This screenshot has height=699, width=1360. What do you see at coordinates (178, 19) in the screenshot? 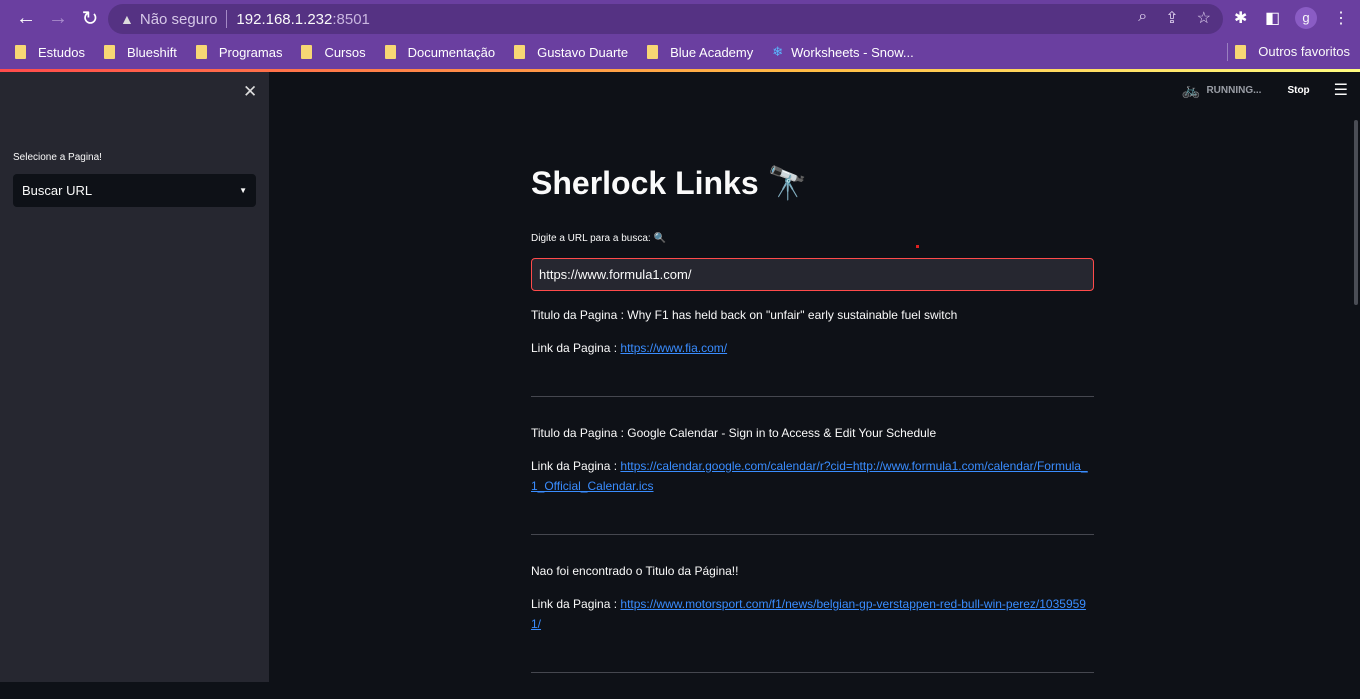
I see `not-secure-label: Não seguro` at bounding box center [178, 19].